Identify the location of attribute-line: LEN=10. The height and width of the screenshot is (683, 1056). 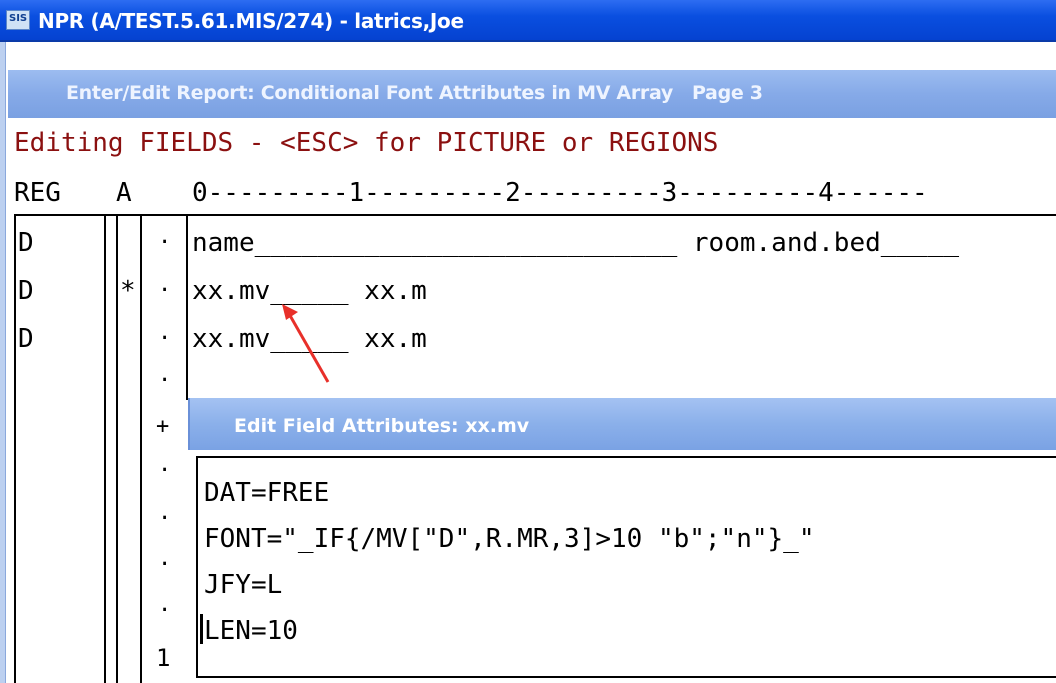
(251, 631).